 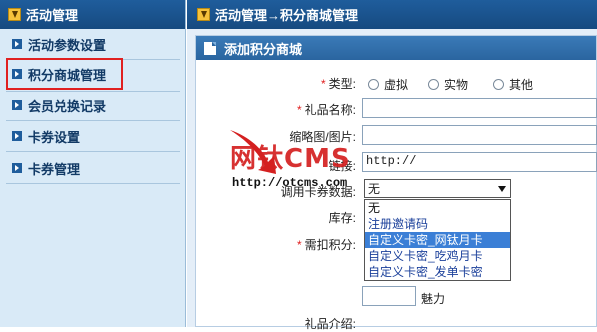 I want to click on charm-label: 魅力, so click(x=433, y=299).